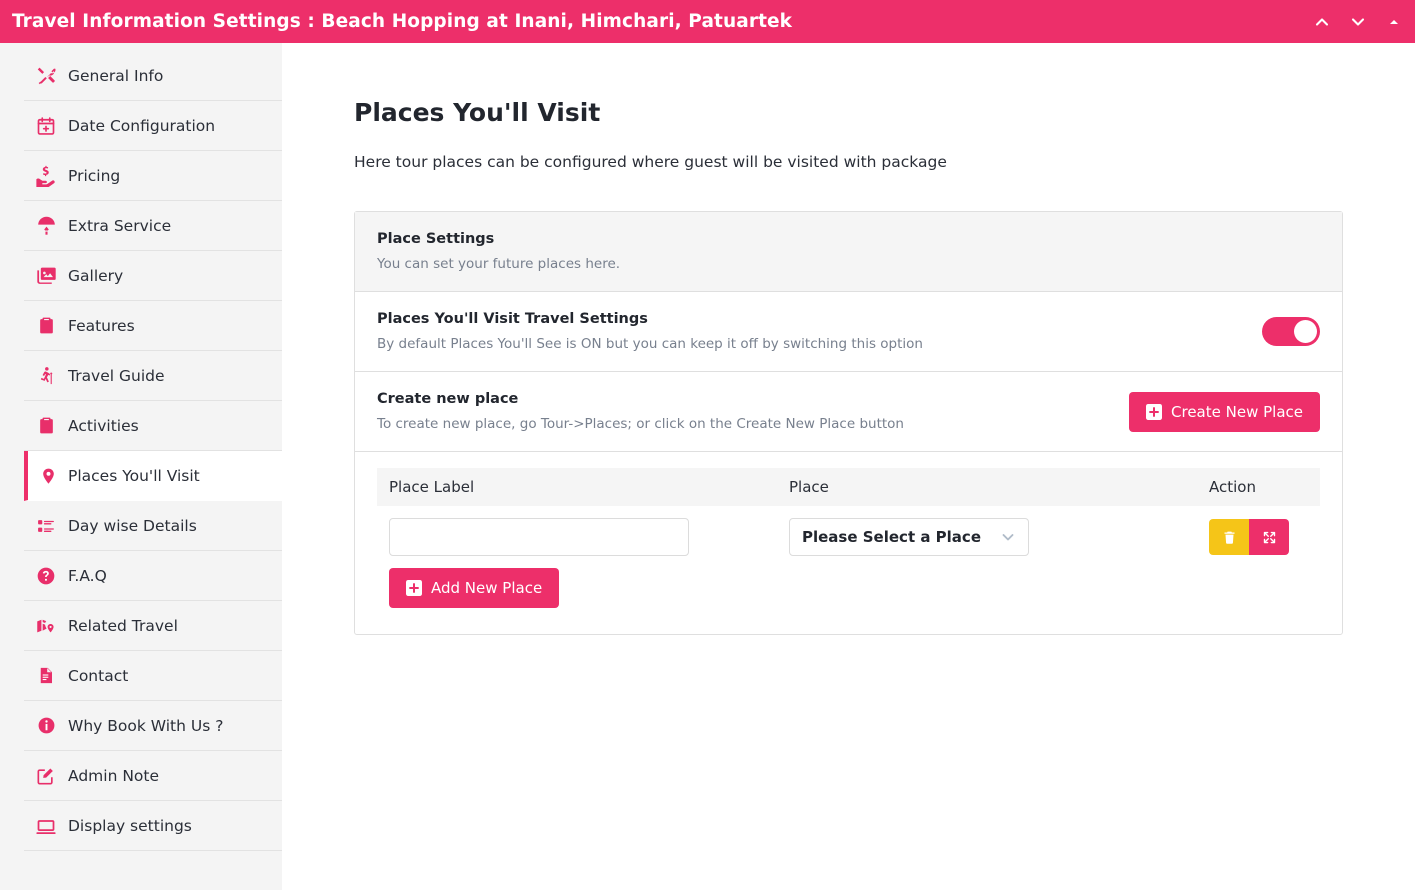 The height and width of the screenshot is (890, 1415). Describe the element at coordinates (153, 176) in the screenshot. I see `sidebar-item-pricing: Pricing` at that location.